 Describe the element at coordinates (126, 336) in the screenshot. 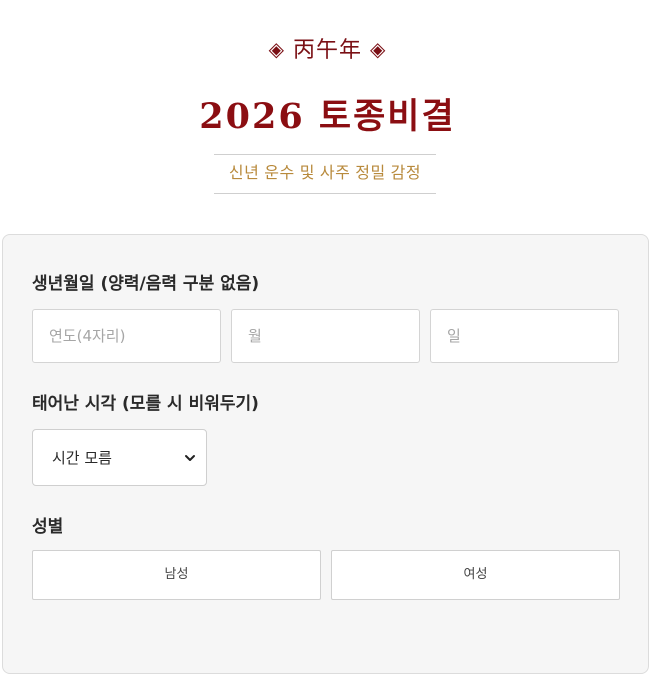

I see `birth-year-input` at that location.